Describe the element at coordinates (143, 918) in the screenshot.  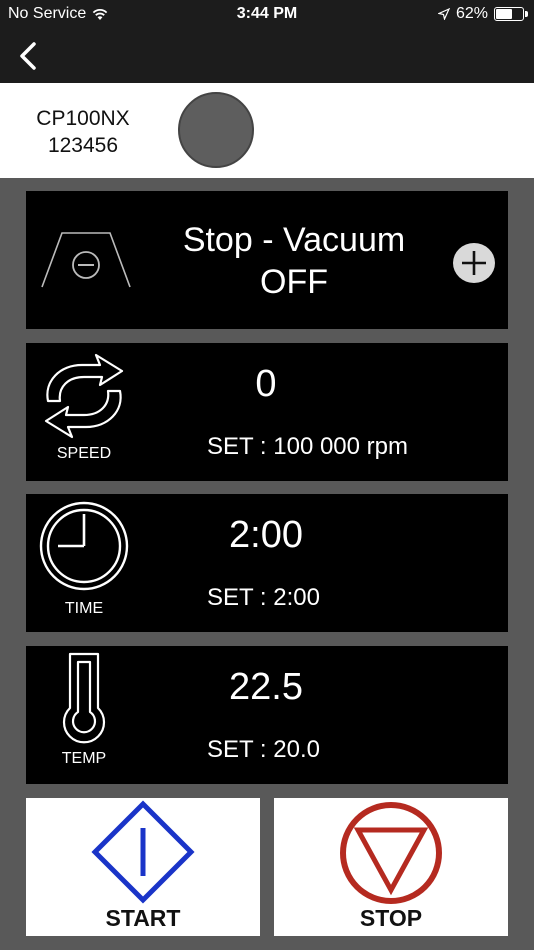
I see `start-button-label: START` at that location.